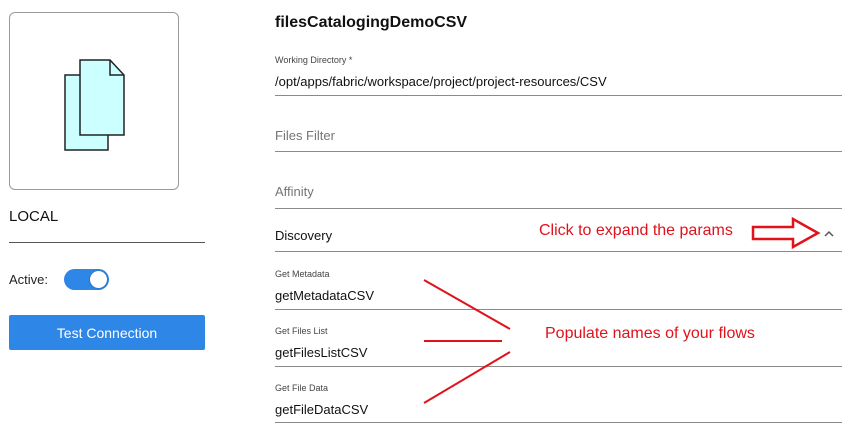 The height and width of the screenshot is (439, 858). I want to click on files-filter-underline, so click(558, 151).